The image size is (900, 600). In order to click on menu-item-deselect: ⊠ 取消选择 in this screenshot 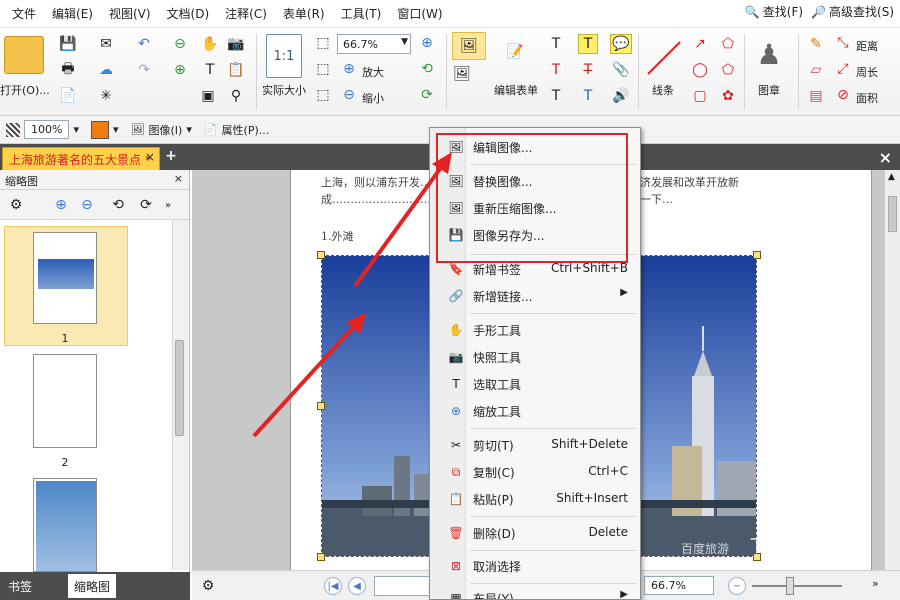, I will do `click(535, 566)`.